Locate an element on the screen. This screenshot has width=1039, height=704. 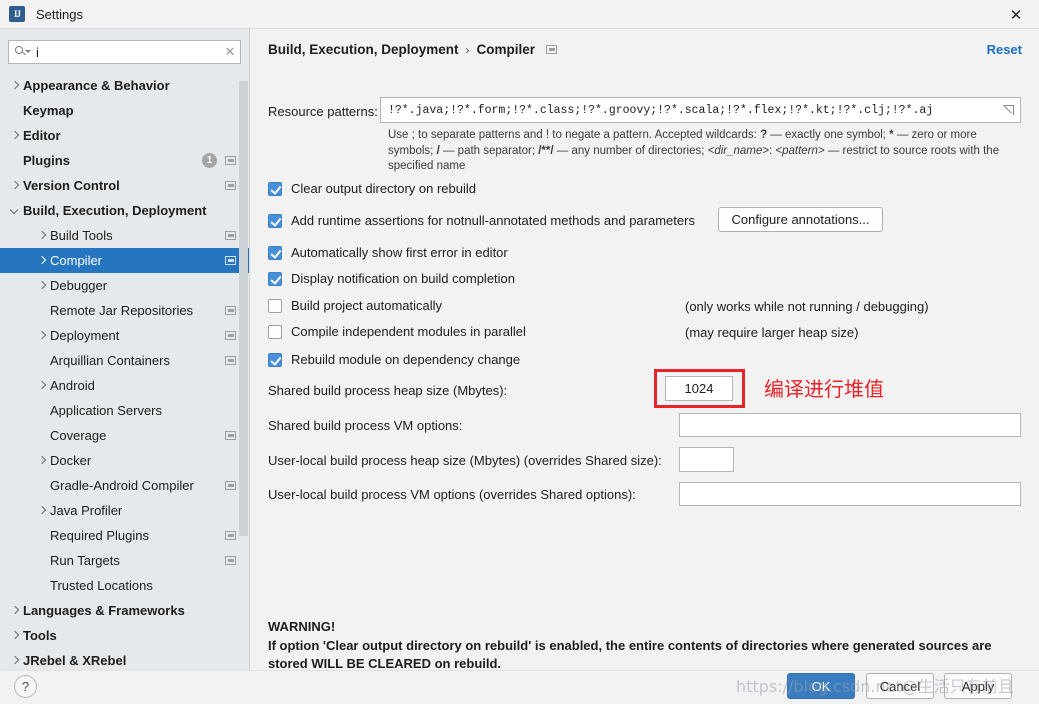
sidebar-item-label: Application Servers is located at coordinates (106, 410).